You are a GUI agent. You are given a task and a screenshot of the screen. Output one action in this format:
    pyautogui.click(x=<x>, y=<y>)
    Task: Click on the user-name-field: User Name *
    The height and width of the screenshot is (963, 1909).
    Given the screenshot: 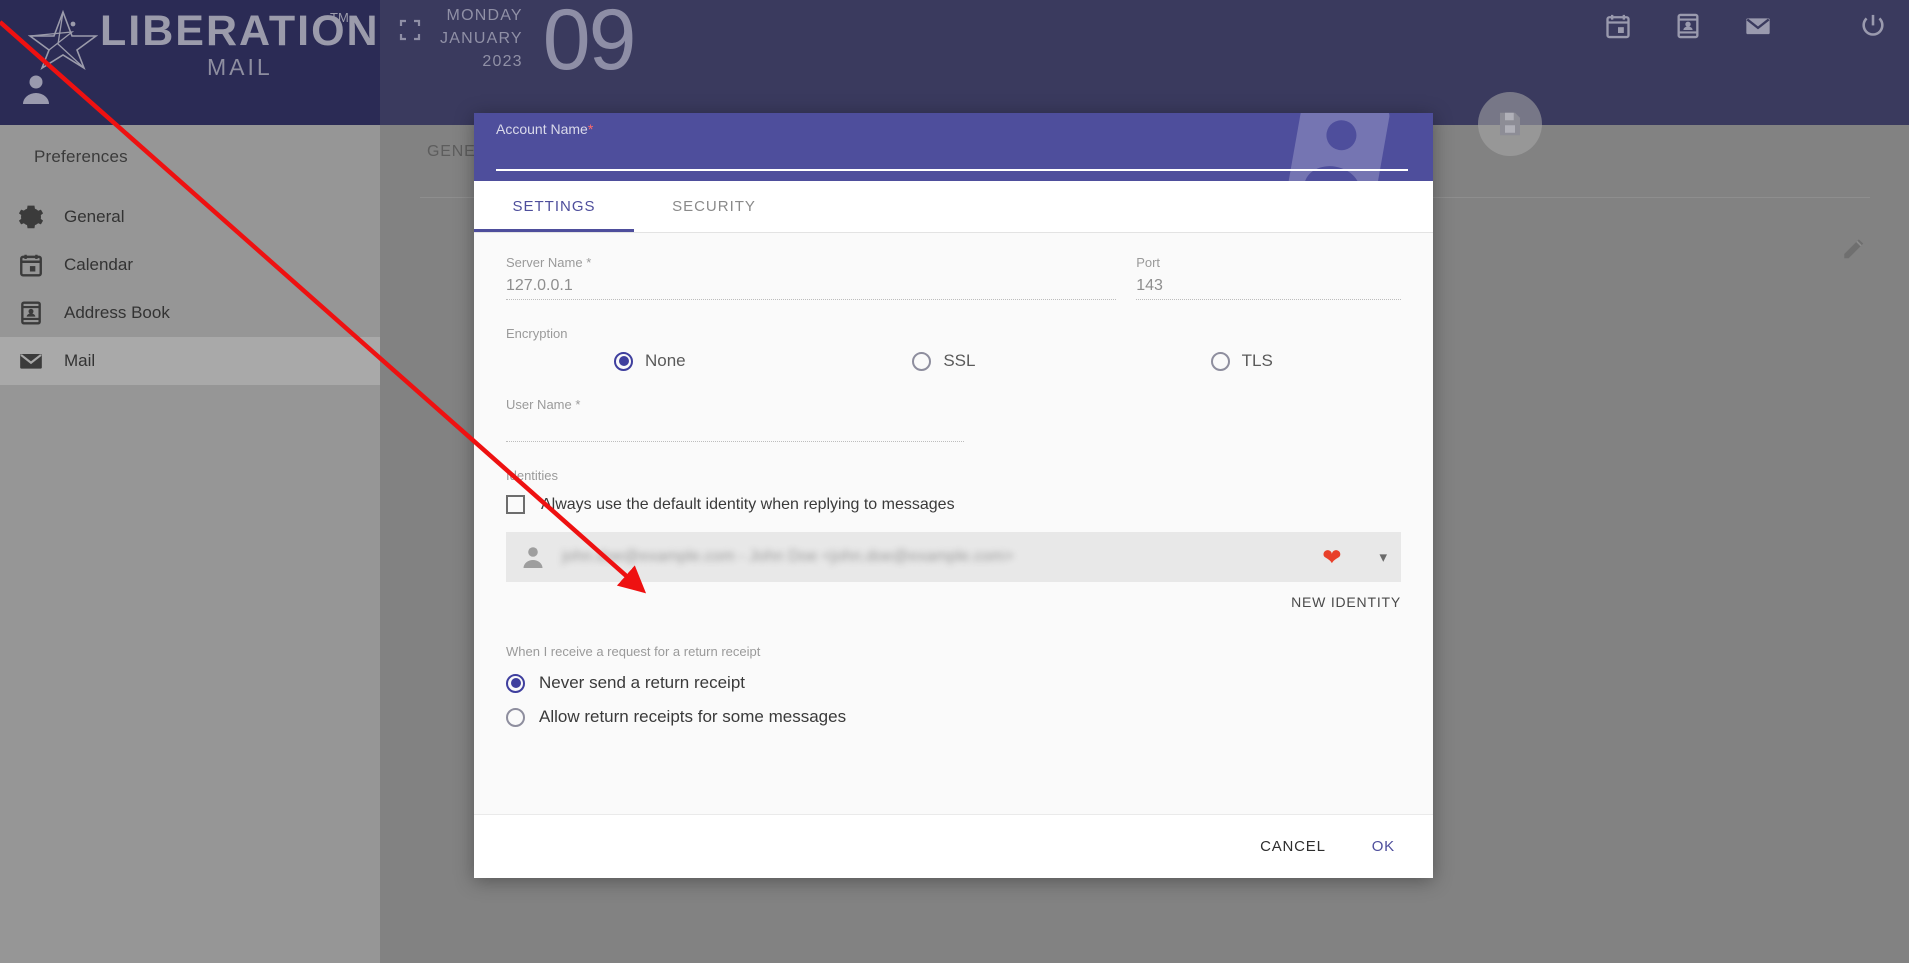 What is the action you would take?
    pyautogui.click(x=735, y=419)
    